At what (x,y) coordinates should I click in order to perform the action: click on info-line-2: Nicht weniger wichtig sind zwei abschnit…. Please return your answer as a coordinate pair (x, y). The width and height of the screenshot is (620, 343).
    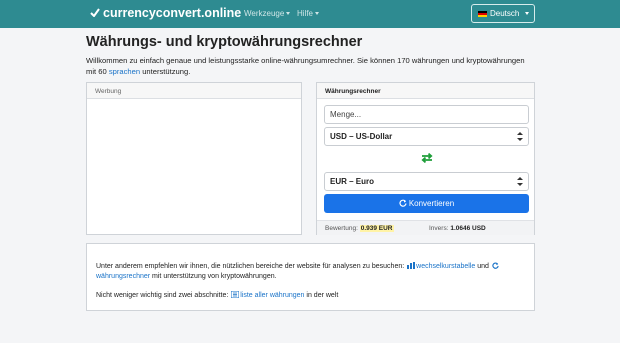
    Looking at the image, I should click on (312, 296).